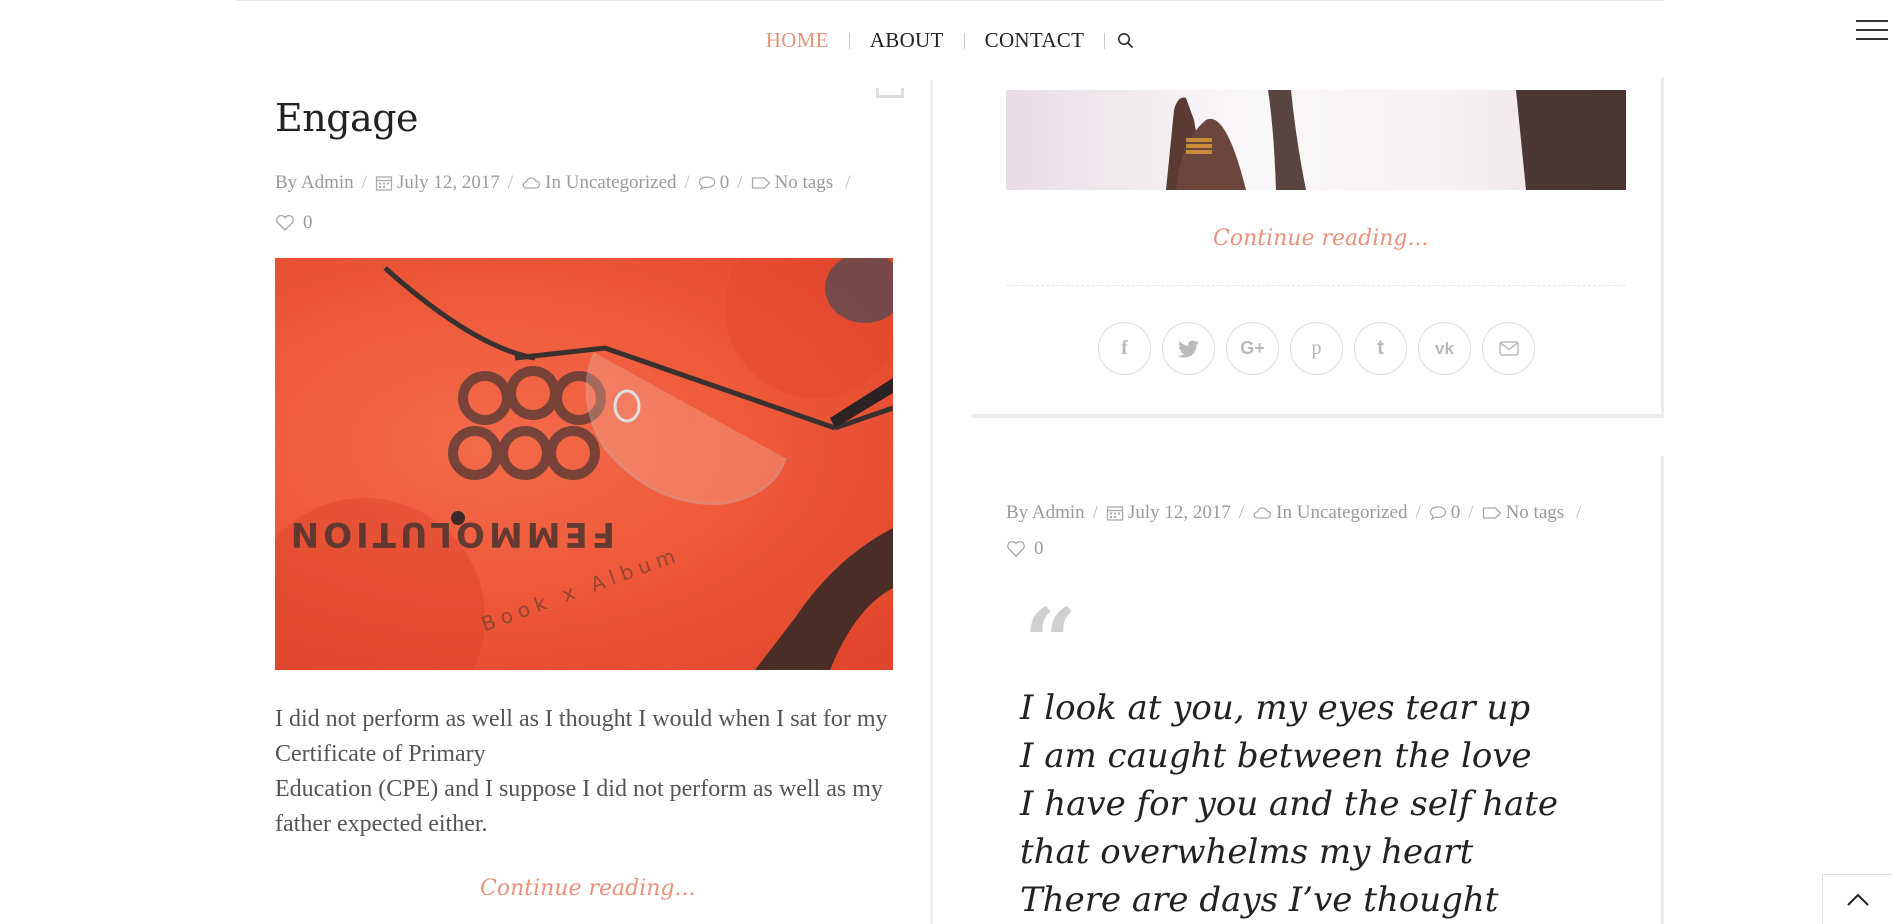  Describe the element at coordinates (1316, 285) in the screenshot. I see `share-divider` at that location.